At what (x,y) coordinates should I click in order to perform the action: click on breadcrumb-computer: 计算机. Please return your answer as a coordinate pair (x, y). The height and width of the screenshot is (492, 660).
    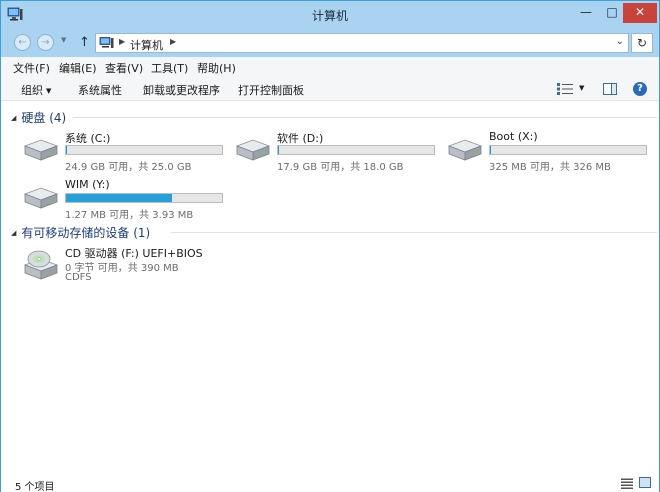
    Looking at the image, I should click on (146, 45).